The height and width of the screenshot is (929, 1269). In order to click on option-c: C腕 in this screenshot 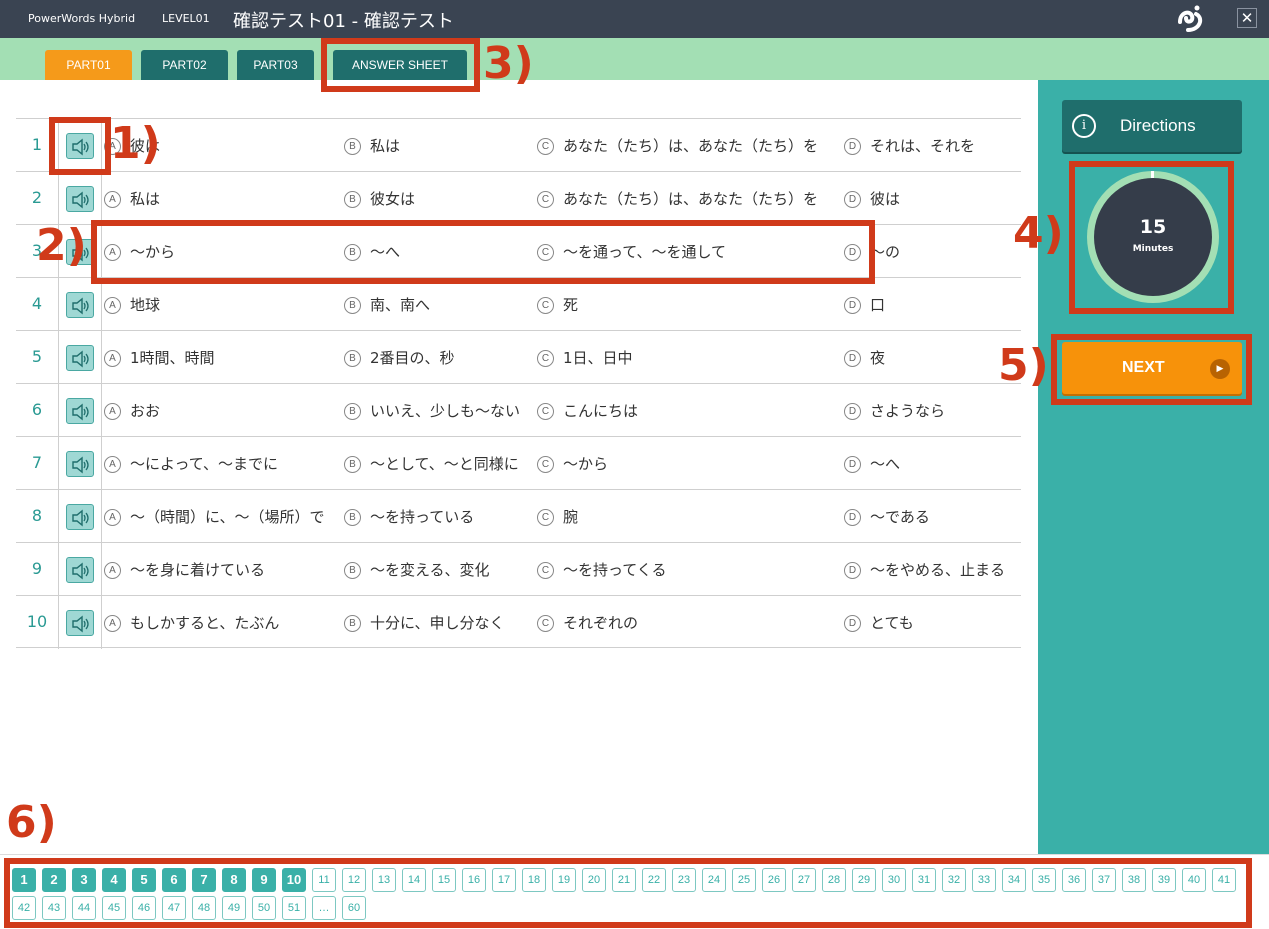, I will do `click(557, 516)`.